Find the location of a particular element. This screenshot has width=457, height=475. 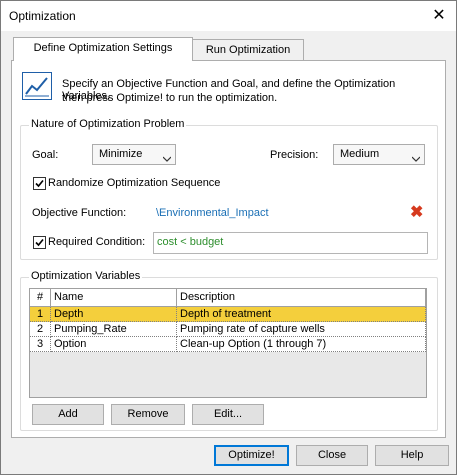

help-button: Help is located at coordinates (412, 455).